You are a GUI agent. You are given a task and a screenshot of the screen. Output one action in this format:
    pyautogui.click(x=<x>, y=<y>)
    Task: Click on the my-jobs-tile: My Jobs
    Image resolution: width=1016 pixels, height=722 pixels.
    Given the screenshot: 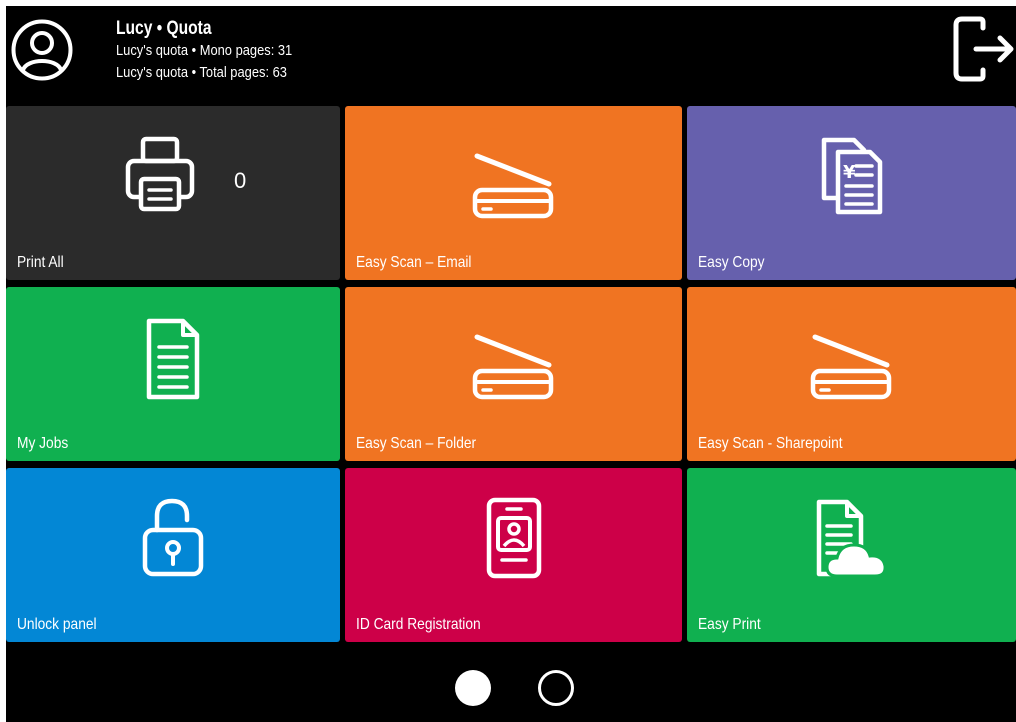 What is the action you would take?
    pyautogui.click(x=173, y=374)
    